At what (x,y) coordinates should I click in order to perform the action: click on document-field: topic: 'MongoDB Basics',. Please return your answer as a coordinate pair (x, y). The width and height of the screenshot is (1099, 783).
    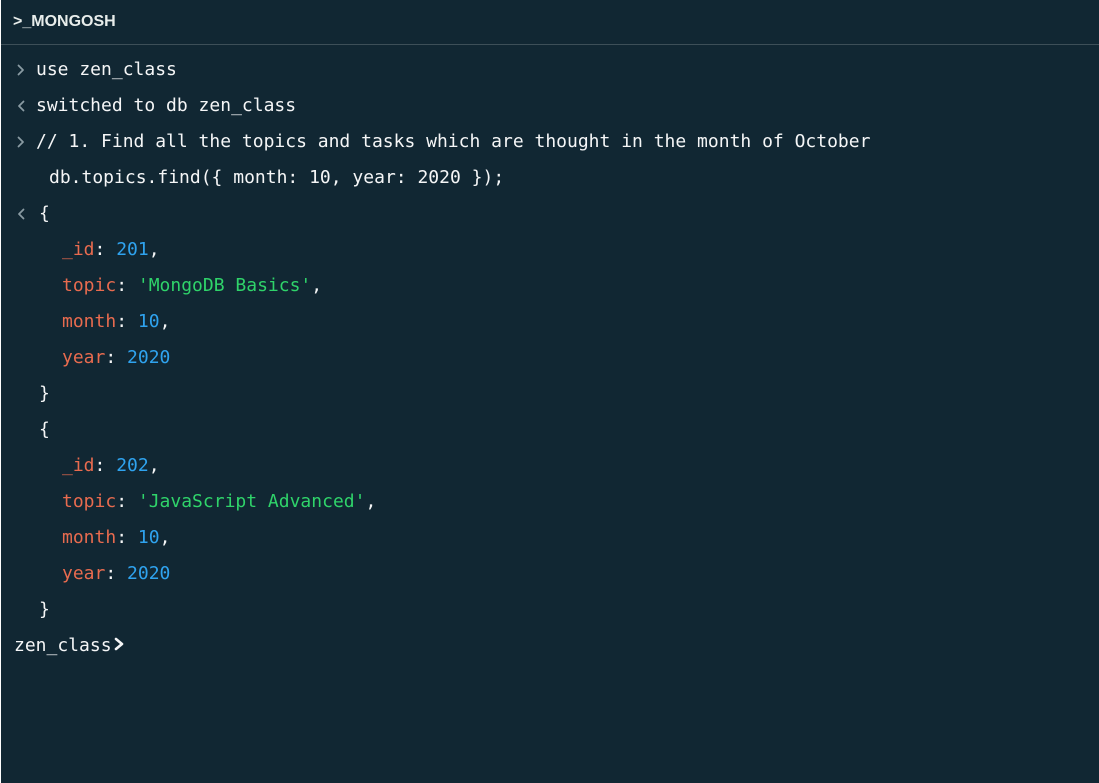
    Looking at the image, I should click on (192, 285).